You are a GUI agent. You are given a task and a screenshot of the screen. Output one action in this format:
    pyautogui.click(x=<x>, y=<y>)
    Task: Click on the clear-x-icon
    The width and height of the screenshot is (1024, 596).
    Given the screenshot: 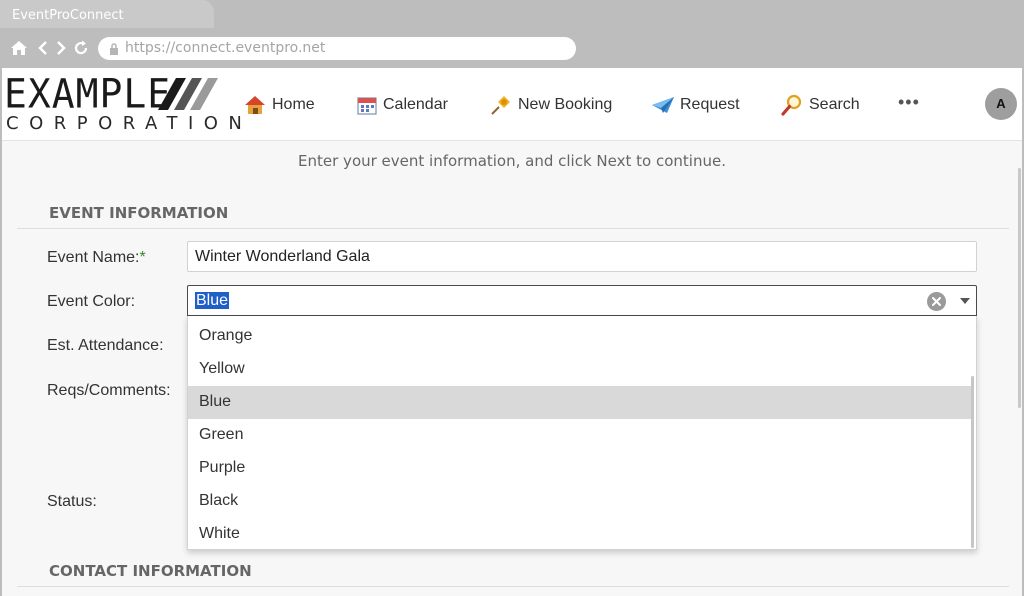 What is the action you would take?
    pyautogui.click(x=936, y=301)
    